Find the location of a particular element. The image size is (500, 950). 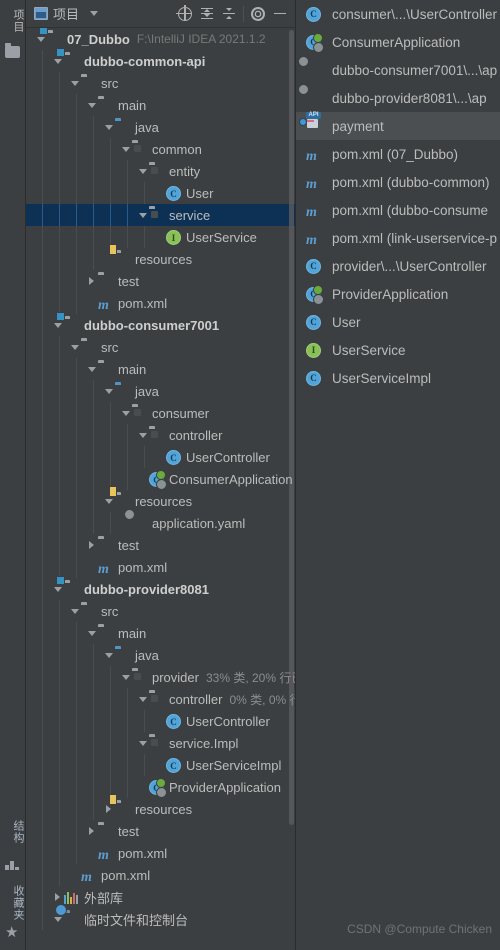

recent-file-item: m pom.xml (link-userservice-p is located at coordinates (398, 238).